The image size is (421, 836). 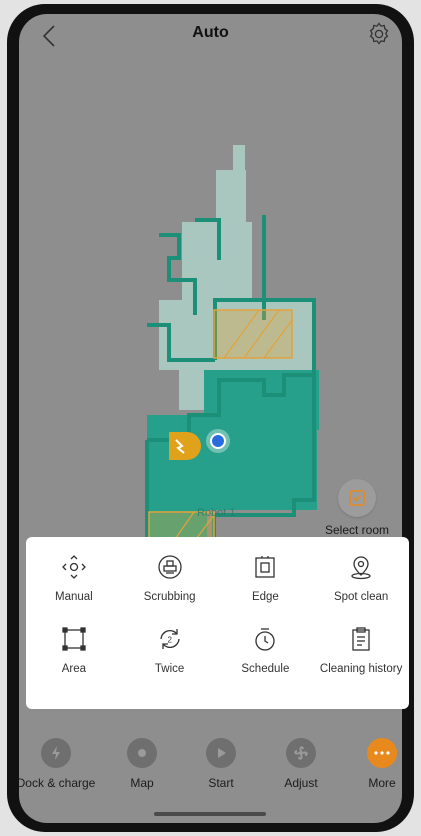 I want to click on tool-schedule: Schedule, so click(x=266, y=659).